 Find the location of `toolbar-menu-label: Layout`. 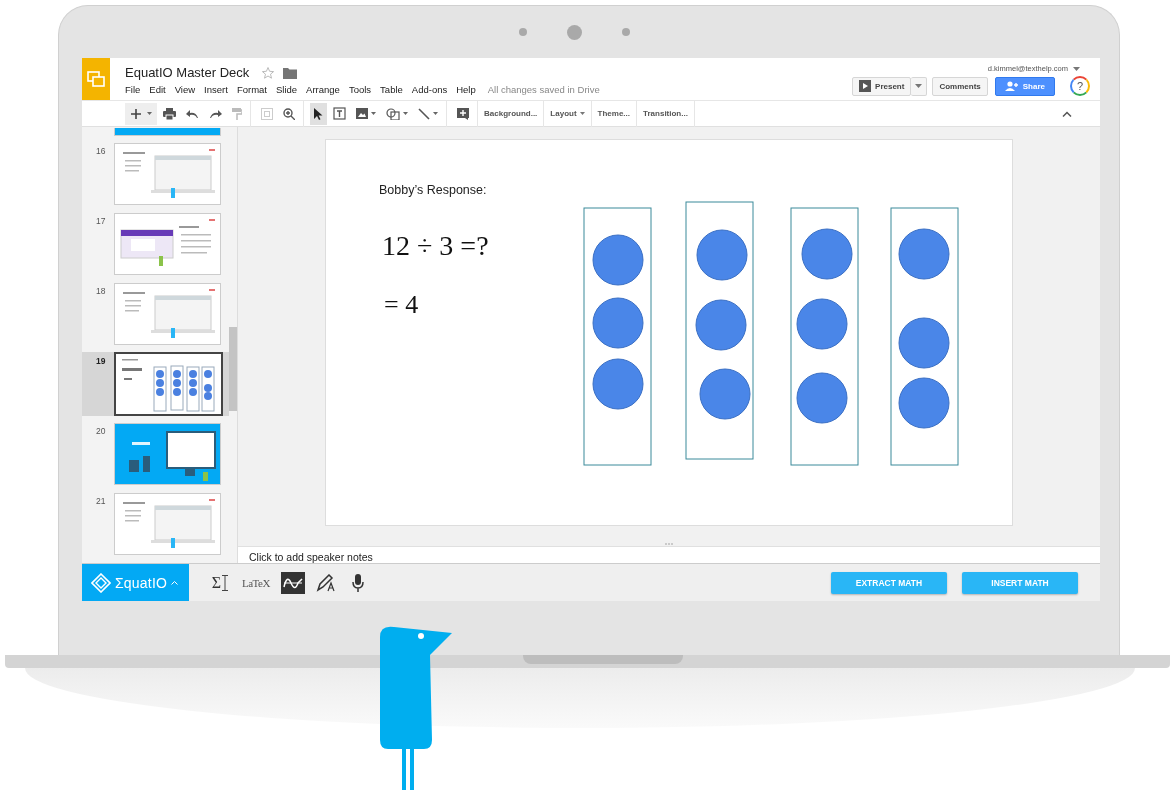

toolbar-menu-label: Layout is located at coordinates (563, 113).